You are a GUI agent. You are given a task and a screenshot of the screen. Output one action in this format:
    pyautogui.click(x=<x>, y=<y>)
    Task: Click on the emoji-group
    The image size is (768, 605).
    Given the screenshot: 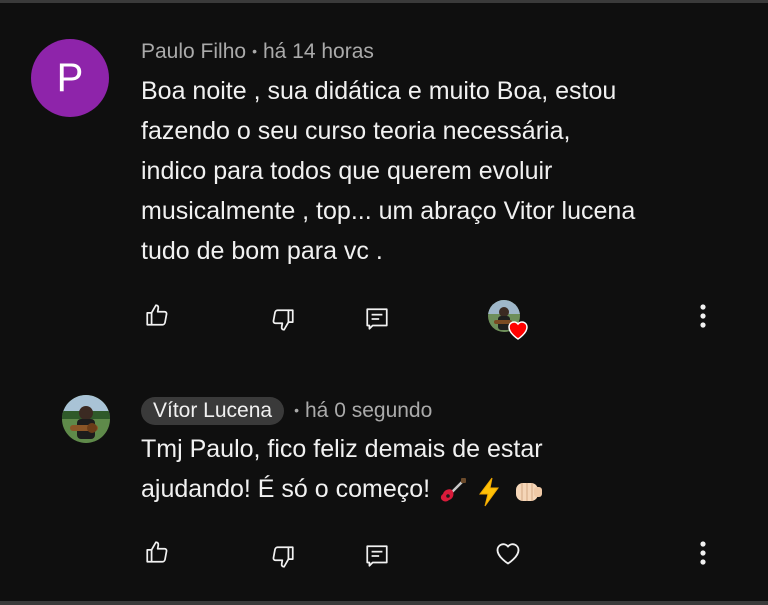 What is the action you would take?
    pyautogui.click(x=490, y=490)
    